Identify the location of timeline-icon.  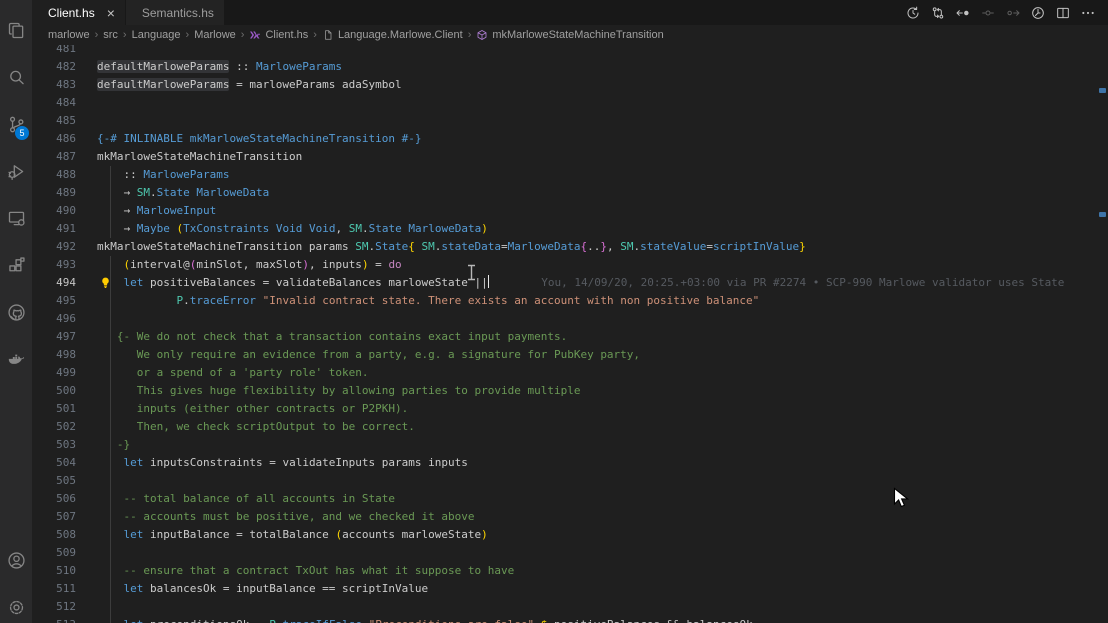
(913, 13).